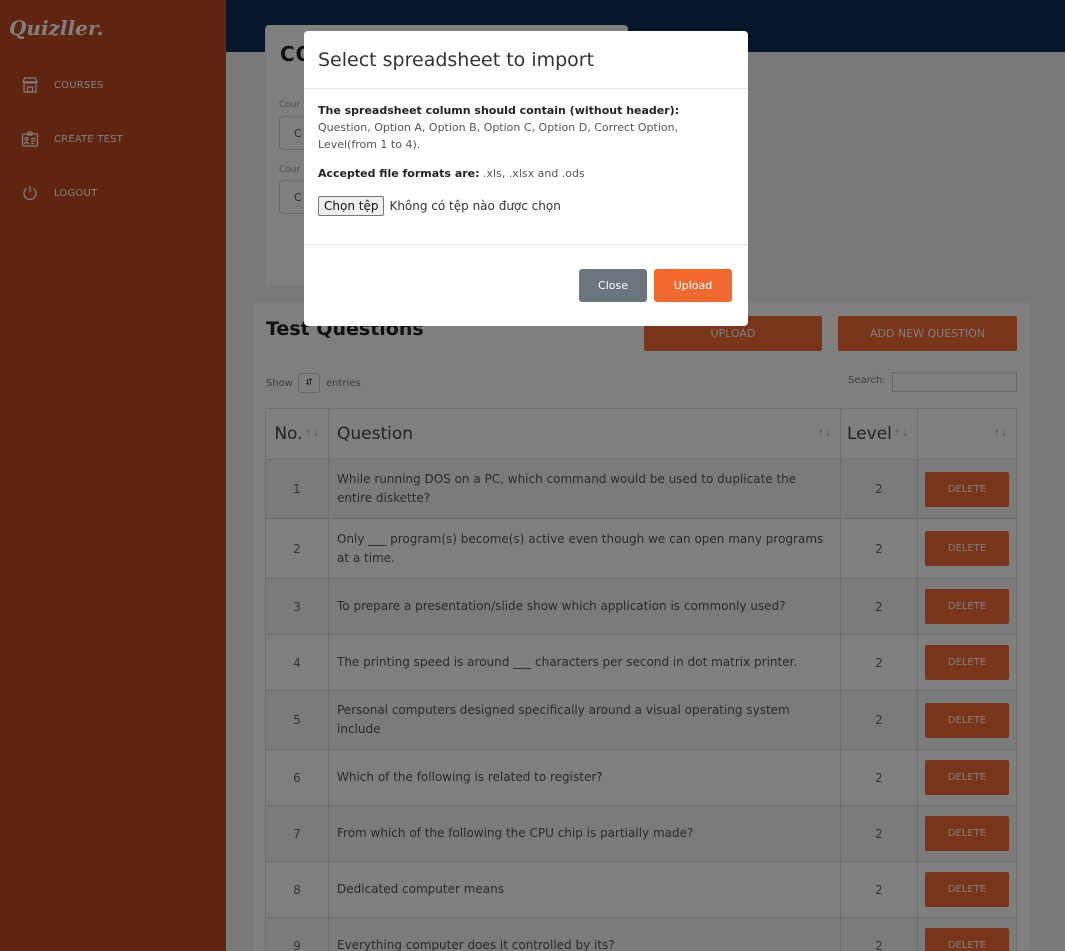 The image size is (1065, 951). Describe the element at coordinates (532, 173) in the screenshot. I see `formats-value: .xls, .xlsx and .ods` at that location.